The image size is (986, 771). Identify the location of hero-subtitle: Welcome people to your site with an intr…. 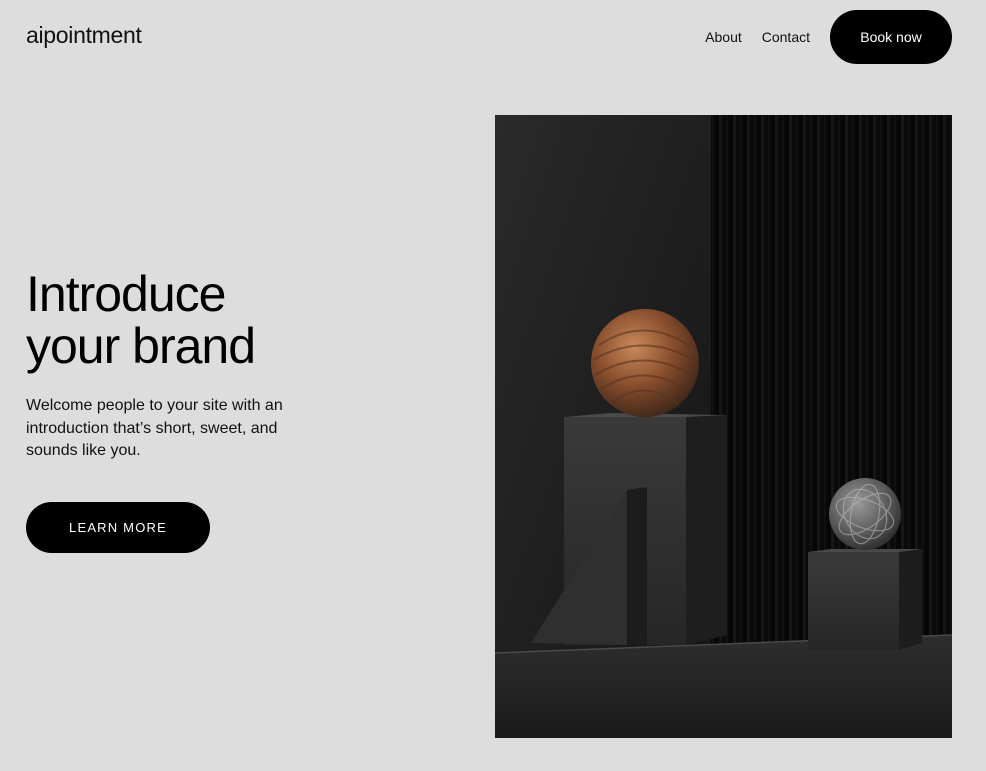
(154, 428).